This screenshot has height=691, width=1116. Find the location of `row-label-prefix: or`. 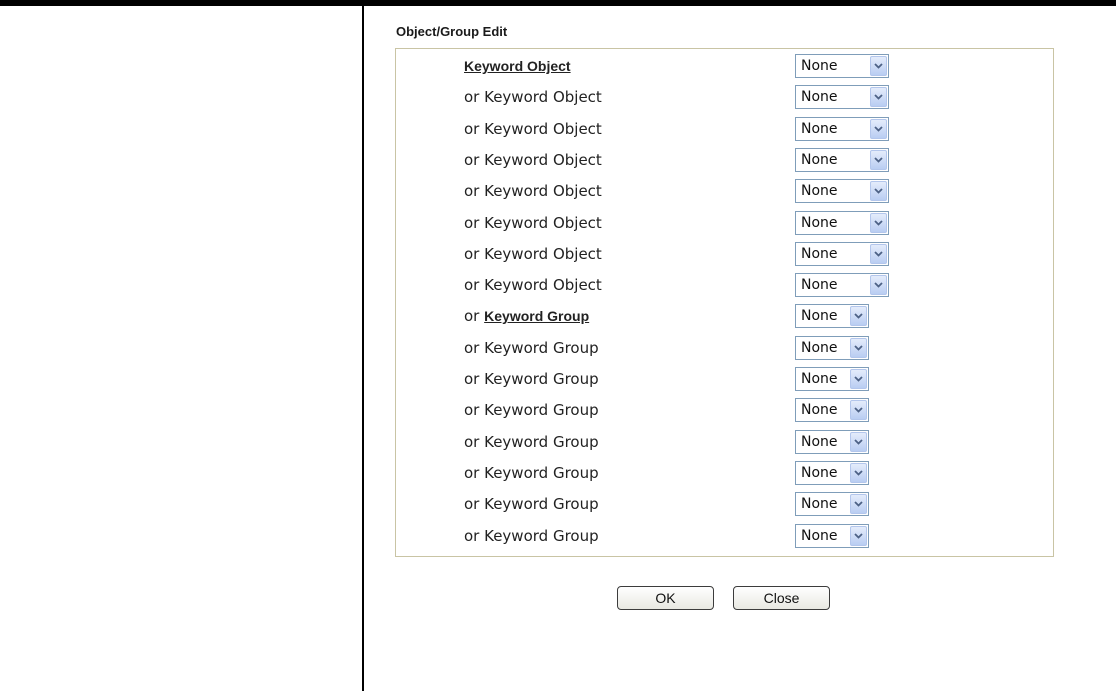

row-label-prefix: or is located at coordinates (472, 316).